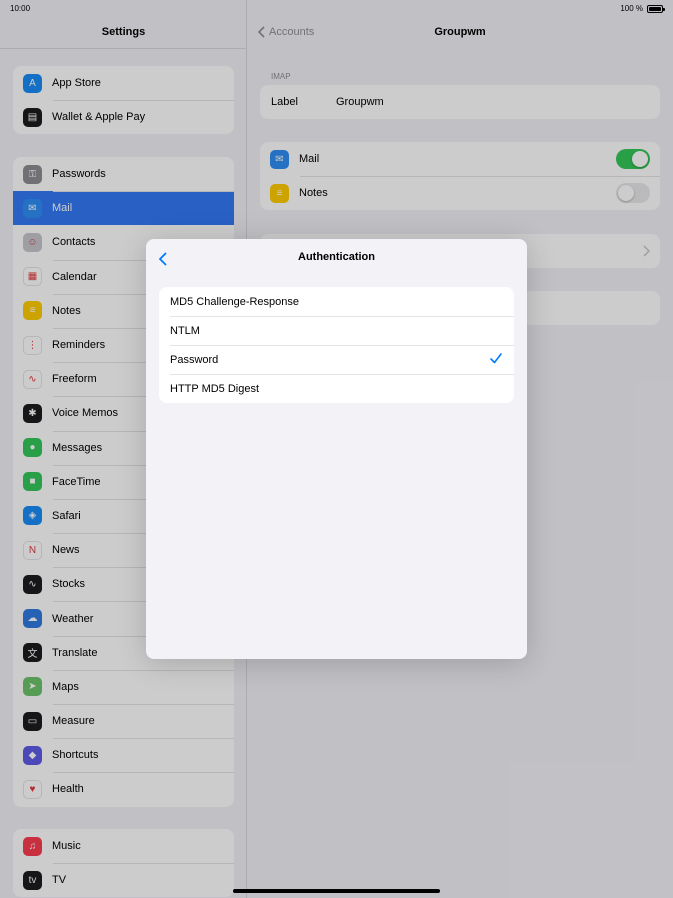  Describe the element at coordinates (235, 301) in the screenshot. I see `auth-option-label: MD5 Challenge-Response` at that location.